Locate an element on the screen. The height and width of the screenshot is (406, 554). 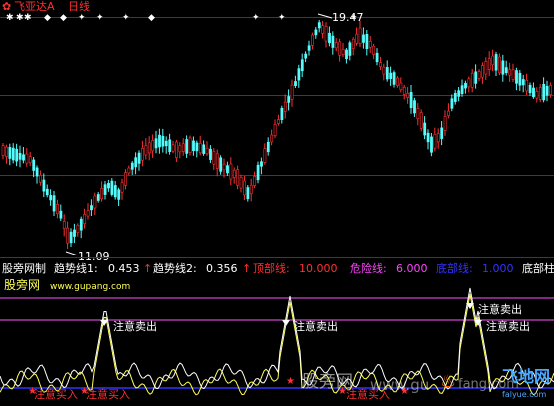
logo-text: 飞地网 is located at coordinates (526, 376).